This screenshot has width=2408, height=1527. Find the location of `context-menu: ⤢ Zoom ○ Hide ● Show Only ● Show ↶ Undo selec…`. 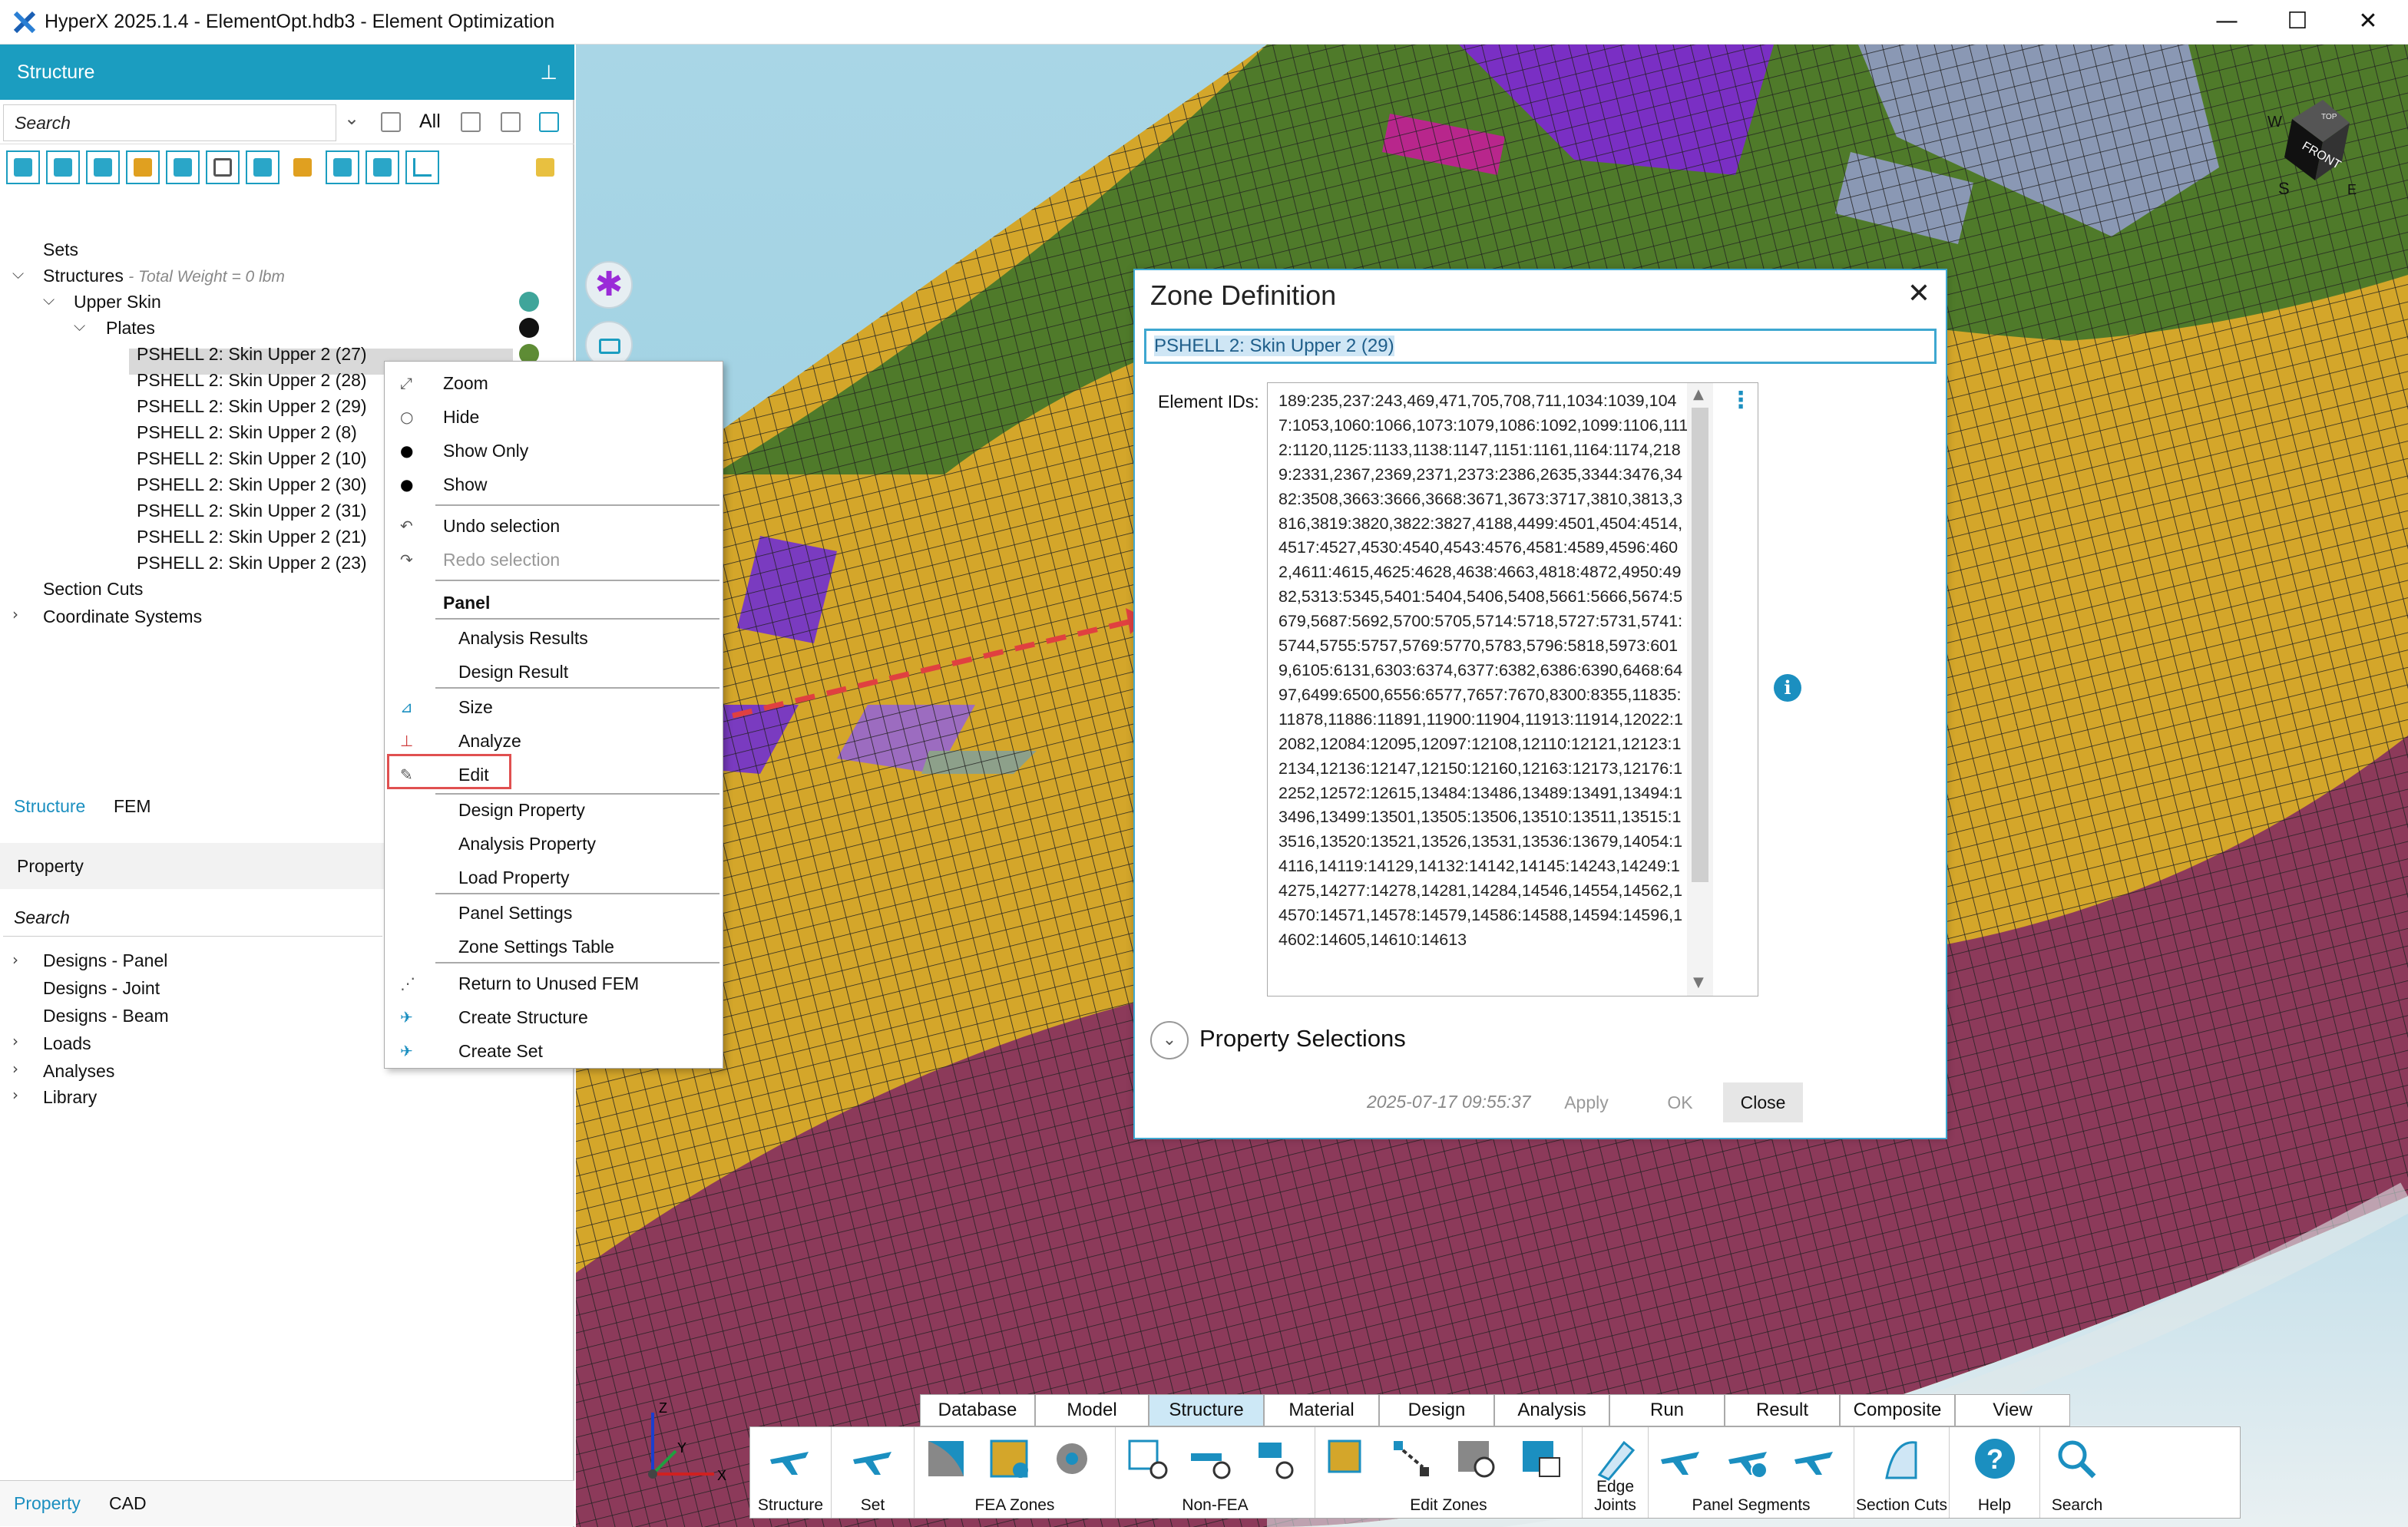

context-menu: ⤢ Zoom ○ Hide ● Show Only ● Show ↶ Undo selec… is located at coordinates (554, 715).